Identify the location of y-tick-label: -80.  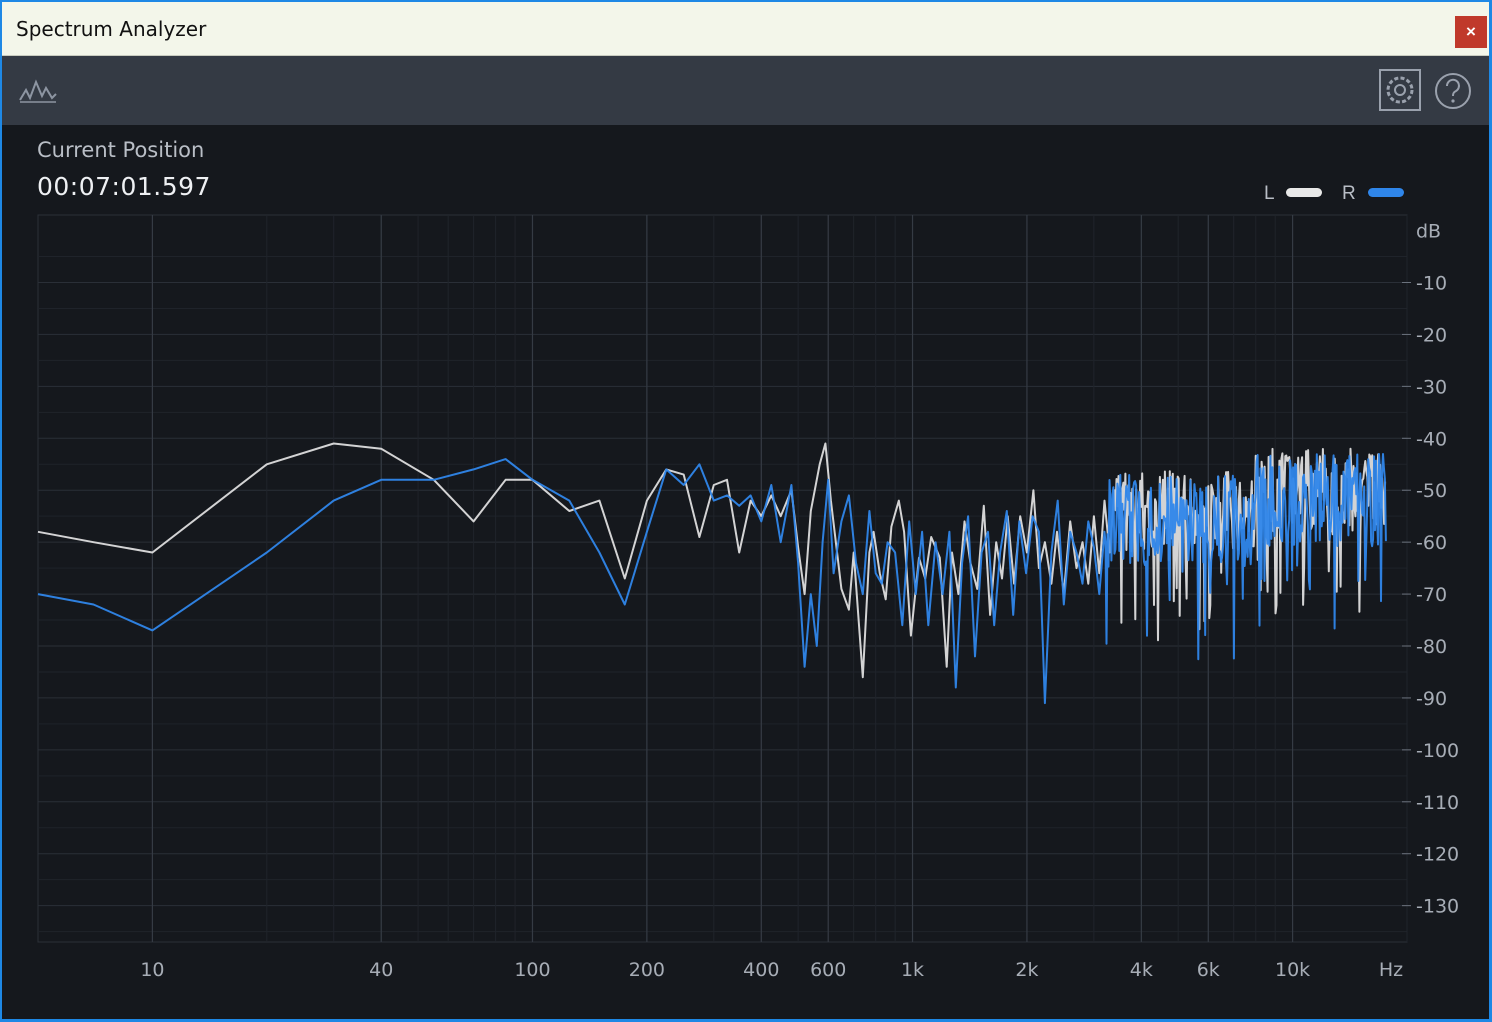
(1431, 647).